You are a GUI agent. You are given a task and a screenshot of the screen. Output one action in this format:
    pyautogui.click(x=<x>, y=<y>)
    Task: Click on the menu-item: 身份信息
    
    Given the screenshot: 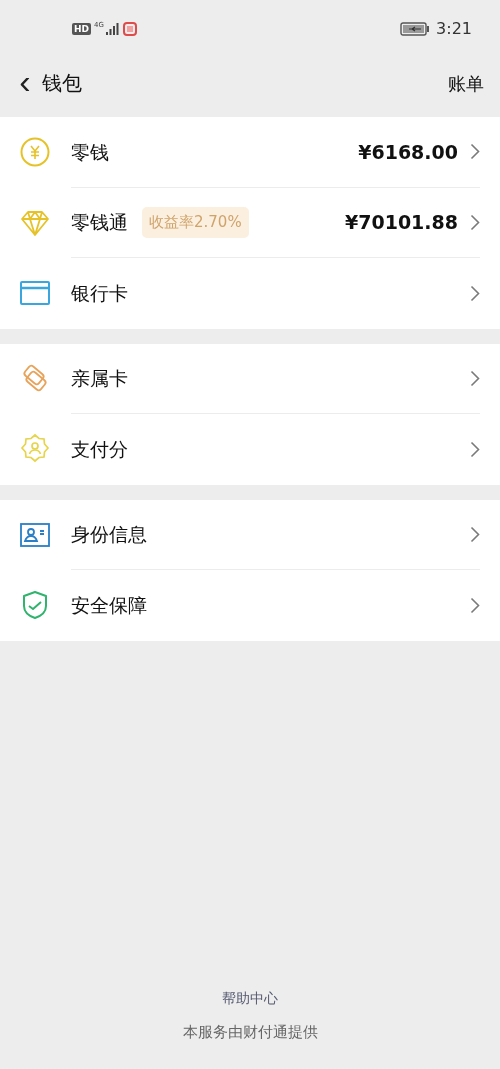 What is the action you would take?
    pyautogui.click(x=250, y=534)
    